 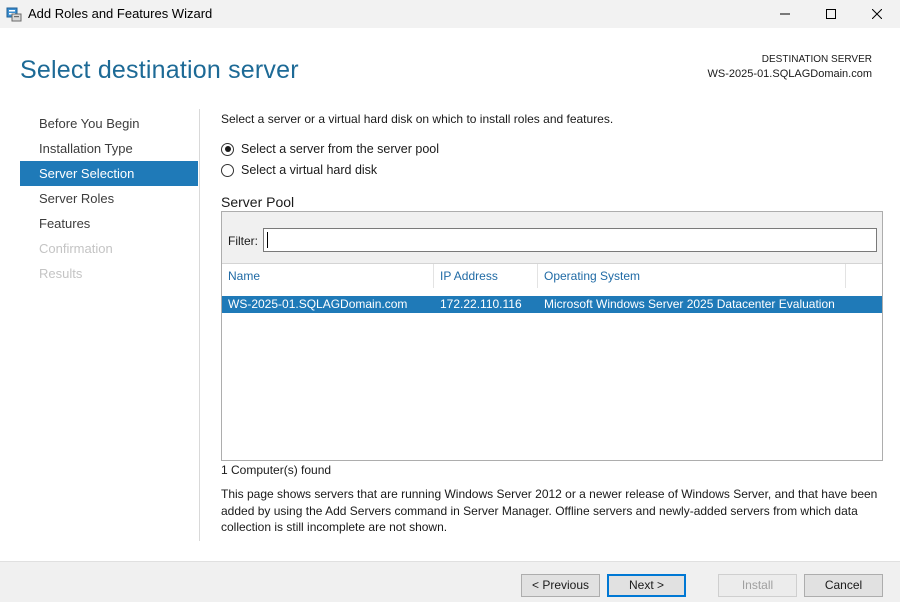 I want to click on option-server-pool: Select a server from the server pool, so click(x=330, y=149).